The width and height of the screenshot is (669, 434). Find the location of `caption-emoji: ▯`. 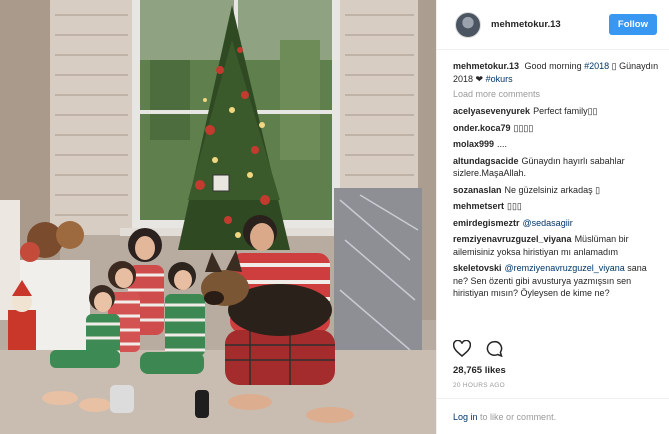

caption-emoji: ▯ is located at coordinates (614, 66).